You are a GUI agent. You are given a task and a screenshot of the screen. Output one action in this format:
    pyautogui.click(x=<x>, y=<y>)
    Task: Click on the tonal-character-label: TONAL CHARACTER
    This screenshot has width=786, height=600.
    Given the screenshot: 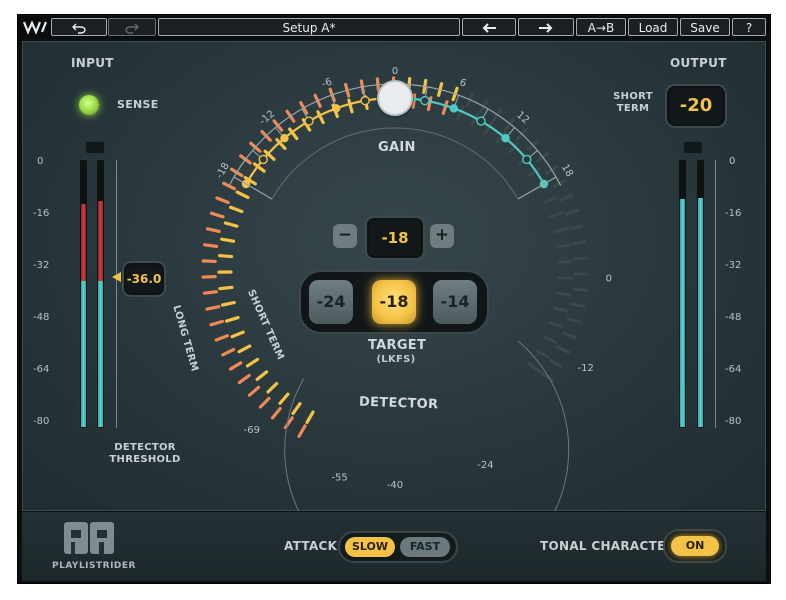 What is the action you would take?
    pyautogui.click(x=608, y=546)
    